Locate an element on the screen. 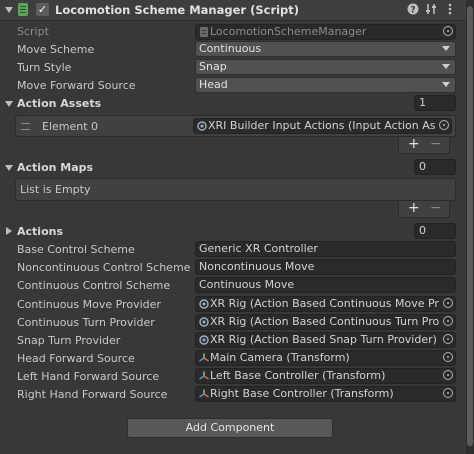 This screenshot has width=474, height=454. right-hand-forward-source-label: Right Hand Forward Source is located at coordinates (92, 394).